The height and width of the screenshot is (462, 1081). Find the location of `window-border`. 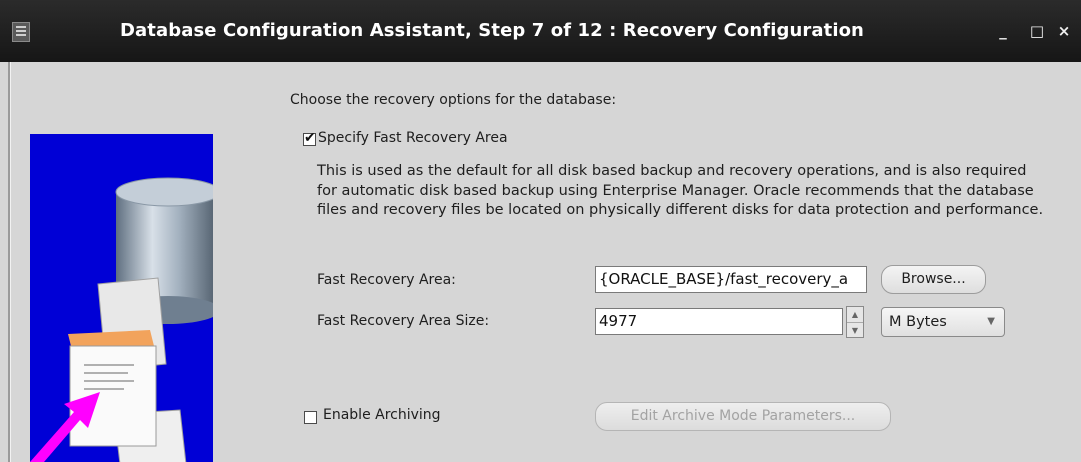

window-border is located at coordinates (9, 262).